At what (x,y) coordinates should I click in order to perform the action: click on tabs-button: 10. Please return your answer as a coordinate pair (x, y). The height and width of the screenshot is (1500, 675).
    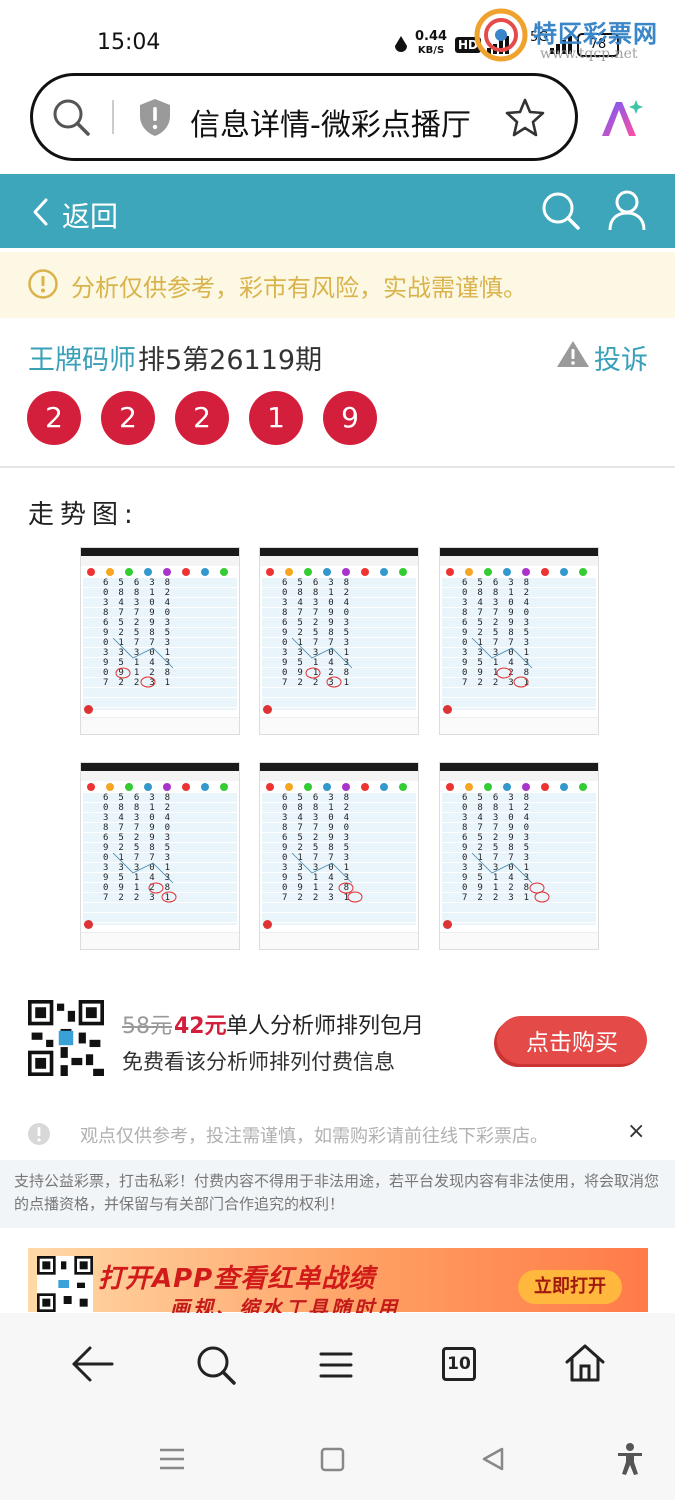
    Looking at the image, I should click on (459, 1364).